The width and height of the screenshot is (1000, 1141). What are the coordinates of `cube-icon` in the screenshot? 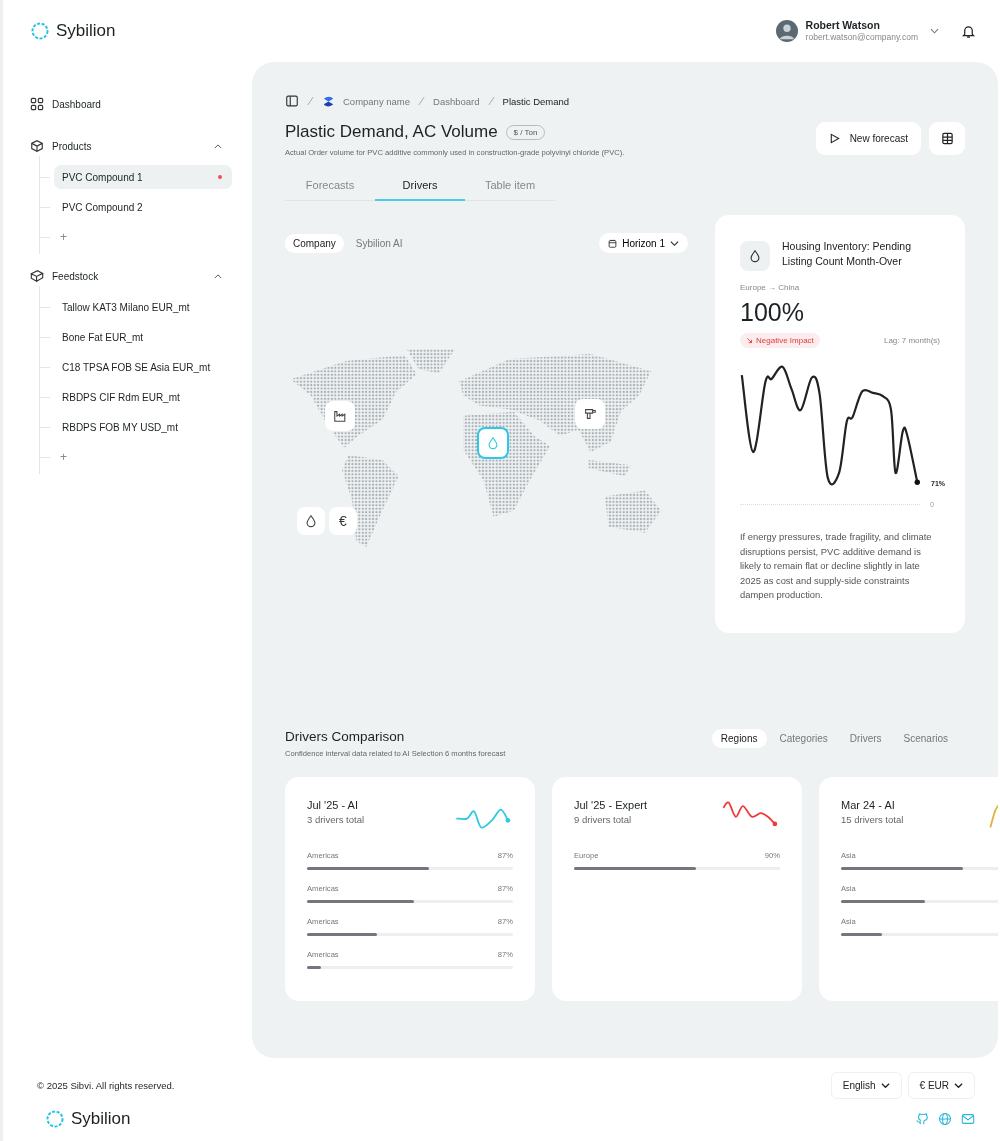 It's located at (37, 276).